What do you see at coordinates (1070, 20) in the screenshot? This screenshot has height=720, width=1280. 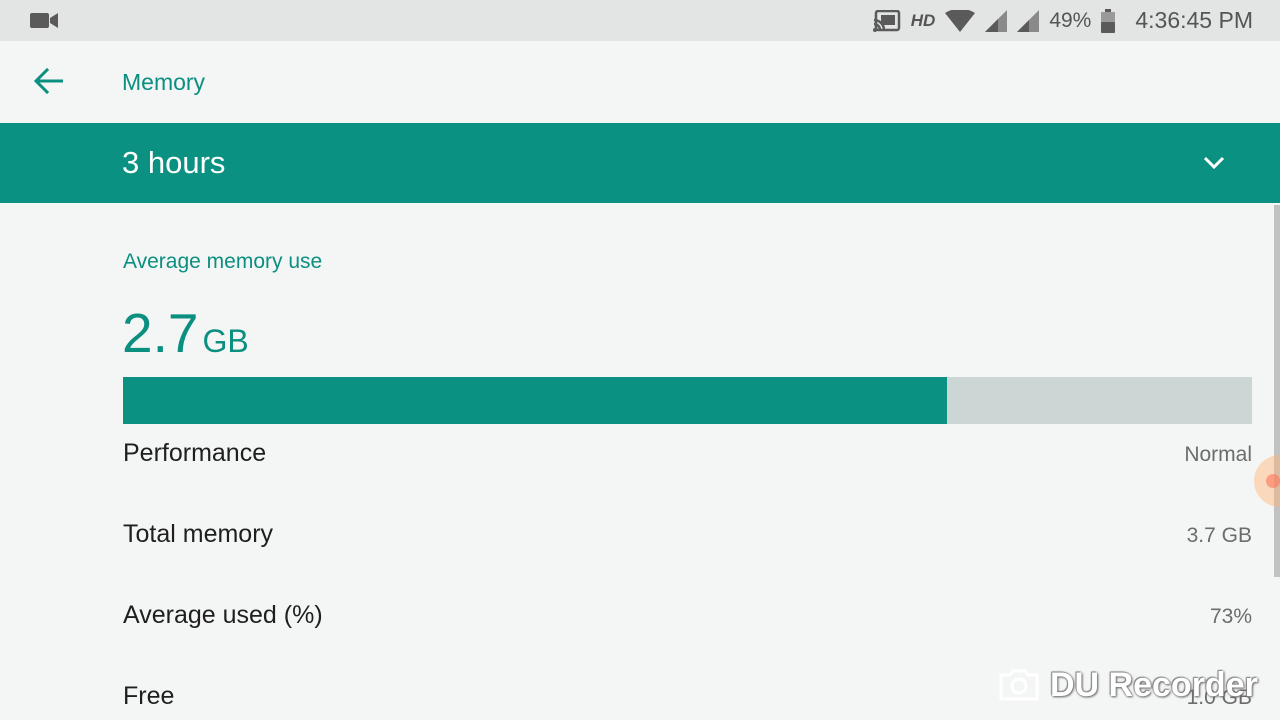 I see `battery-percent: 49%` at bounding box center [1070, 20].